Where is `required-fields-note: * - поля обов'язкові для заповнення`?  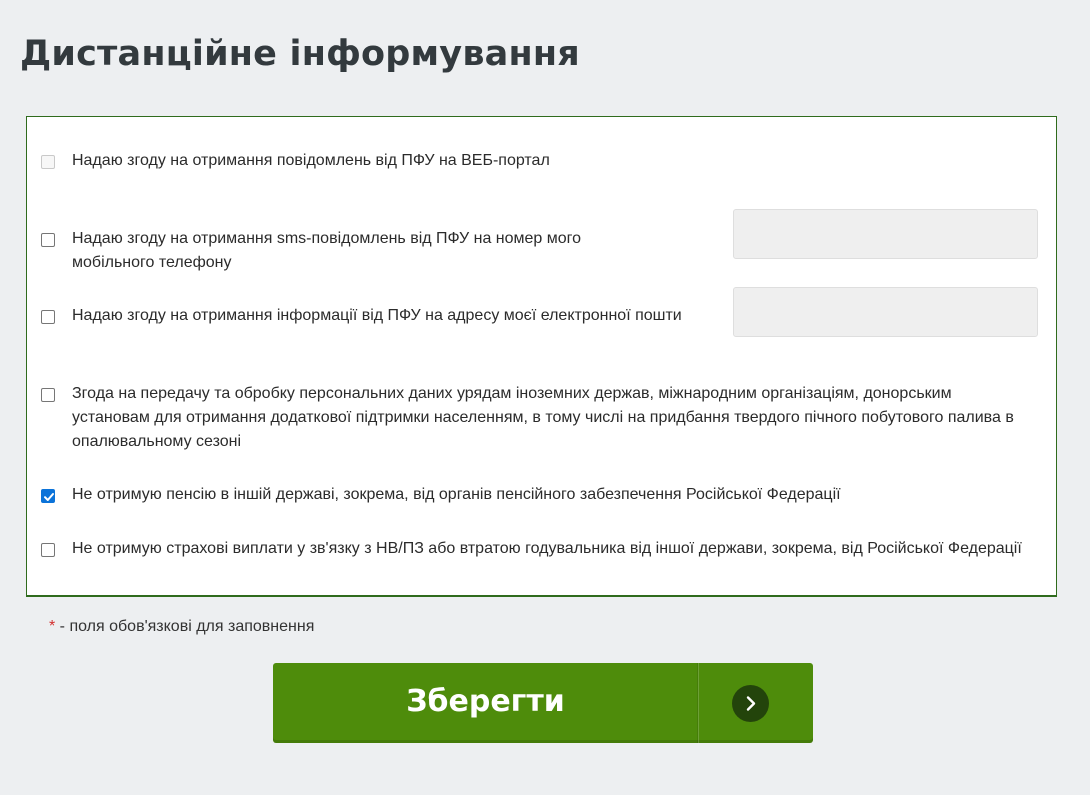 required-fields-note: * - поля обов'язкові для заповнення is located at coordinates (181, 627).